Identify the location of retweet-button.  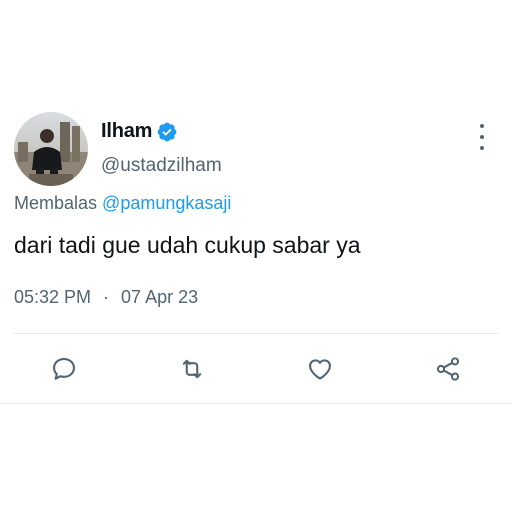
(192, 369).